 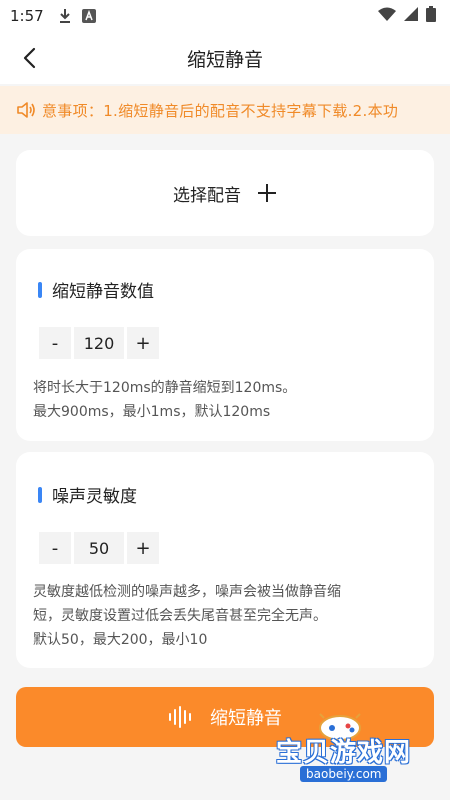 I want to click on wifi-icon, so click(x=387, y=16).